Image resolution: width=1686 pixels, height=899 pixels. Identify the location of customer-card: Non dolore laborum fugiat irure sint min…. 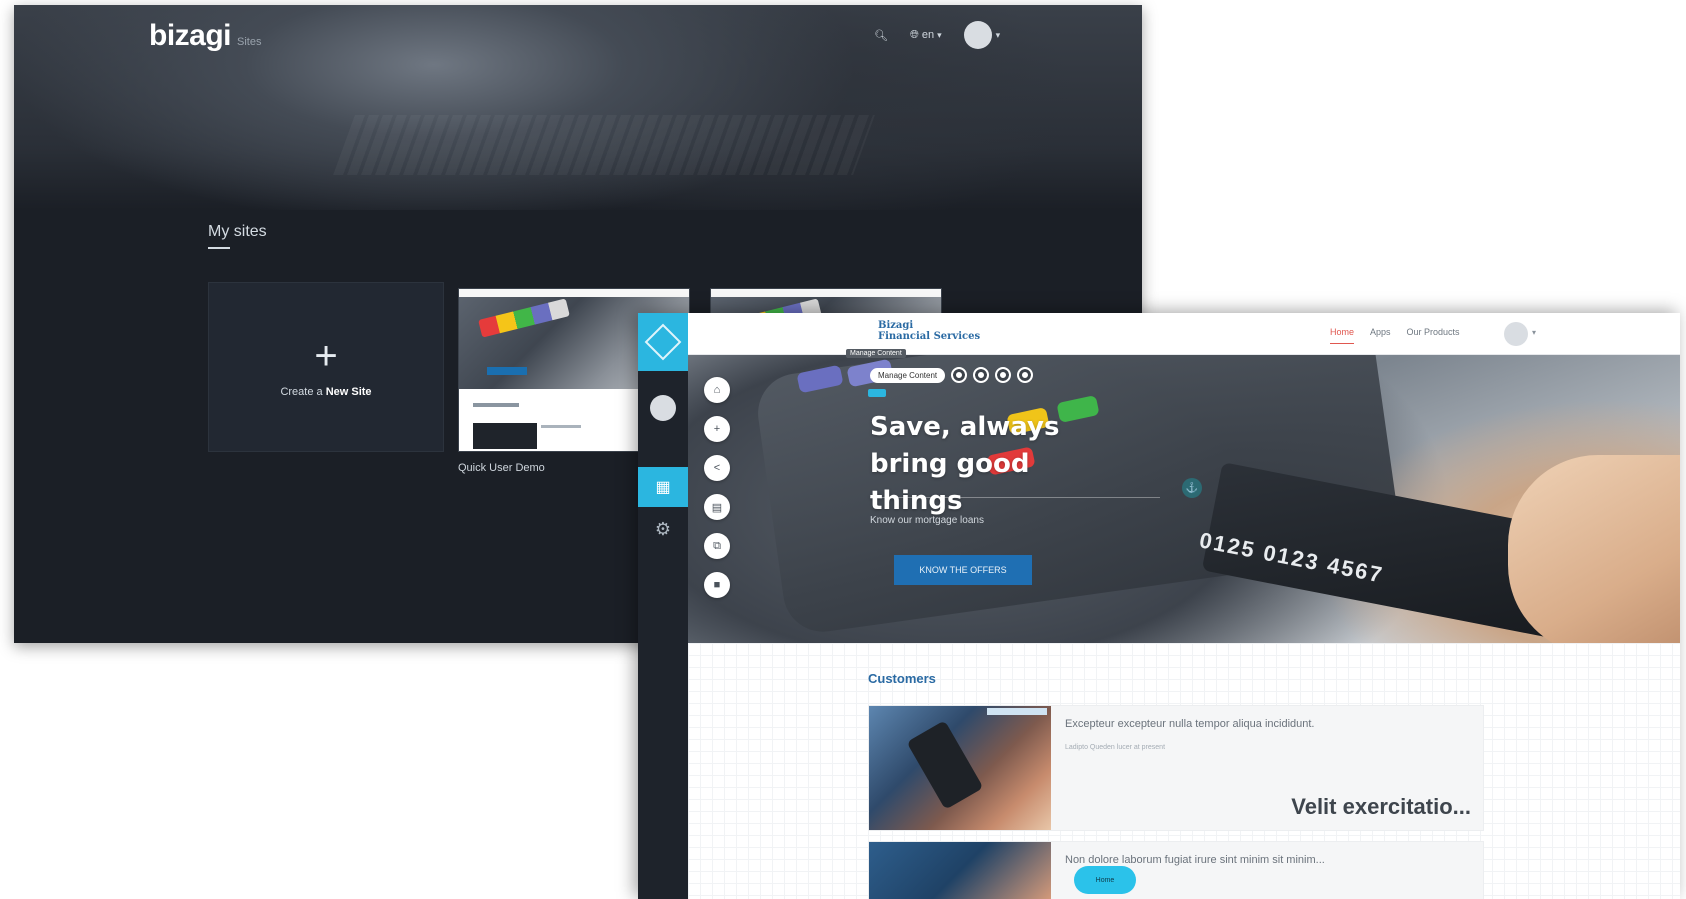
(1176, 870).